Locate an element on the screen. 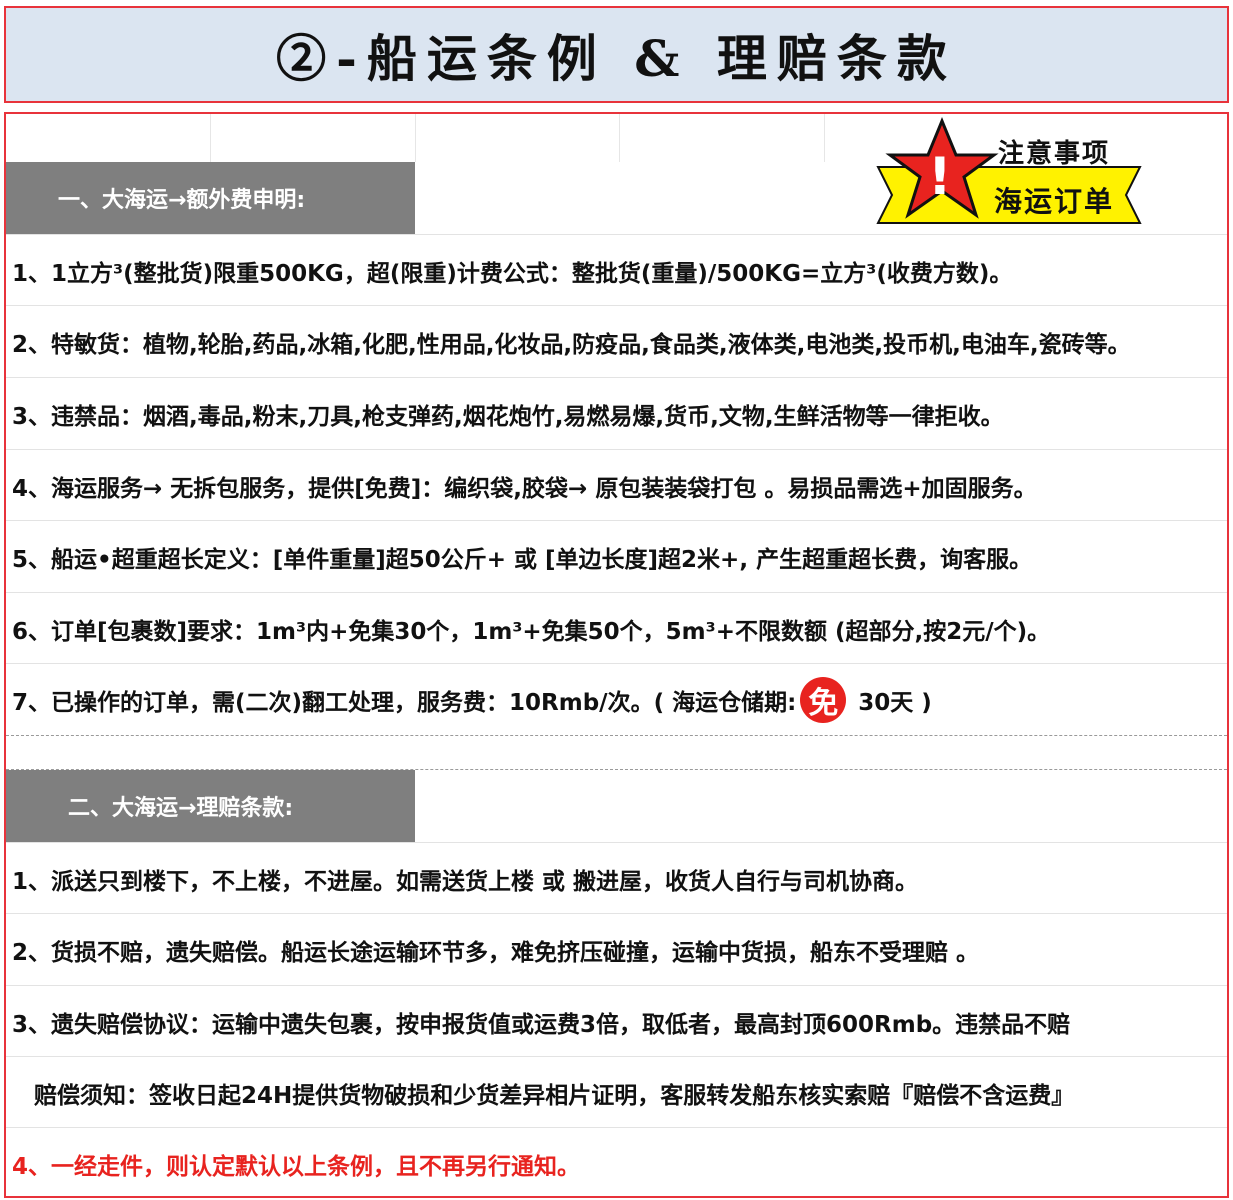  list-item-text: 30天 ) is located at coordinates (895, 702).